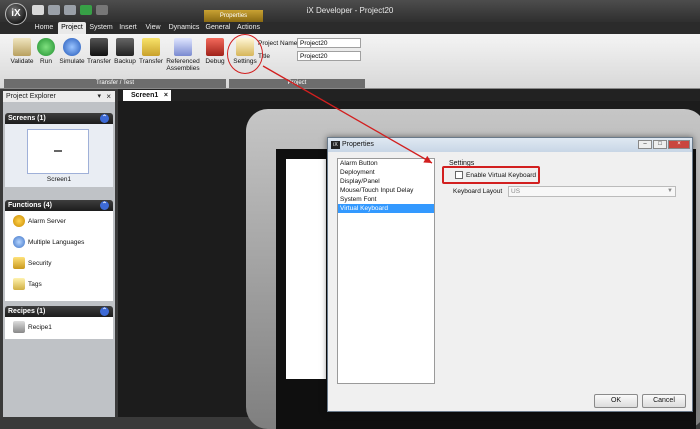 Image resolution: width=700 pixels, height=429 pixels. Describe the element at coordinates (358, 144) in the screenshot. I see `dialog-title: Properties` at that location.